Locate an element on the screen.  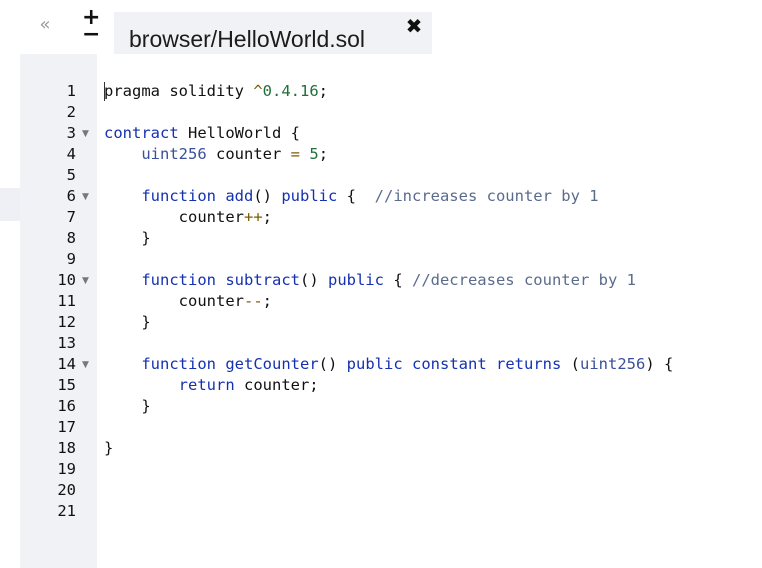
line-number: 3 is located at coordinates (71, 133).